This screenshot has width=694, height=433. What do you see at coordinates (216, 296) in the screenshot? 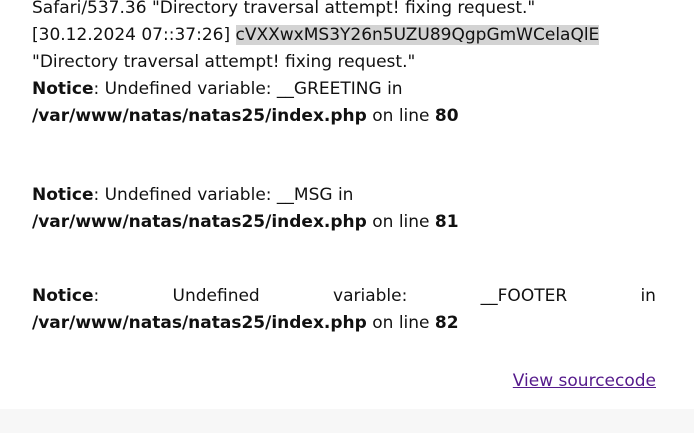
I see `notice-message-part: Undefined` at bounding box center [216, 296].